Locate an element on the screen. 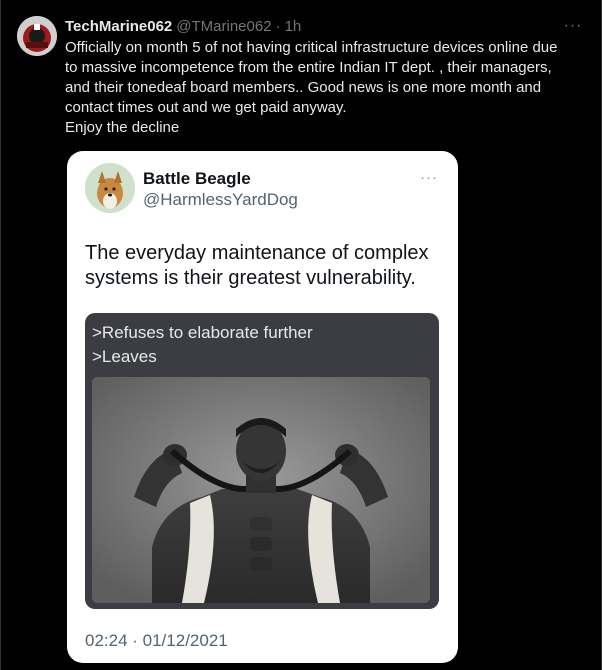  tweet-header: TechMarine062 @TMarine062 · 1h is located at coordinates (183, 26).